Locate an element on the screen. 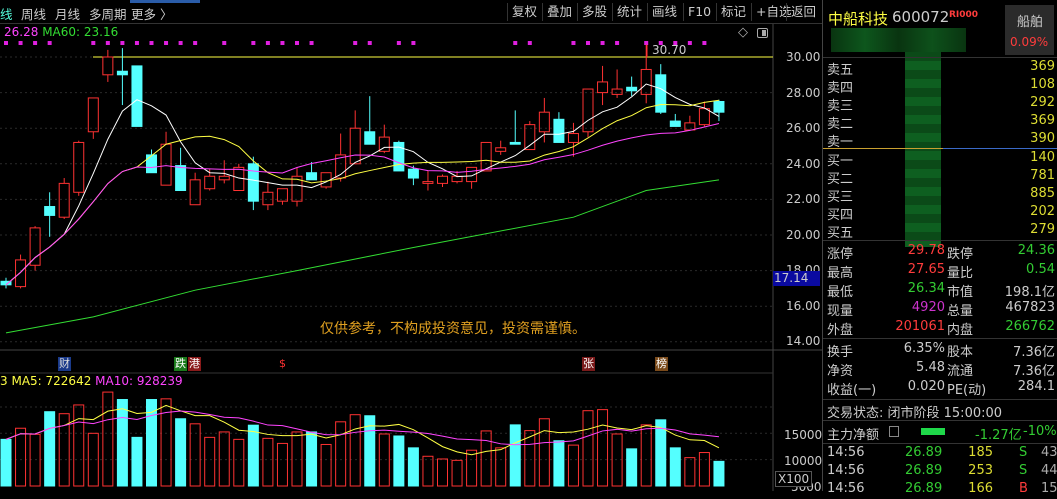 Image resolution: width=1057 pixels, height=499 pixels. ask-row: 卖二 369 is located at coordinates (942, 122).